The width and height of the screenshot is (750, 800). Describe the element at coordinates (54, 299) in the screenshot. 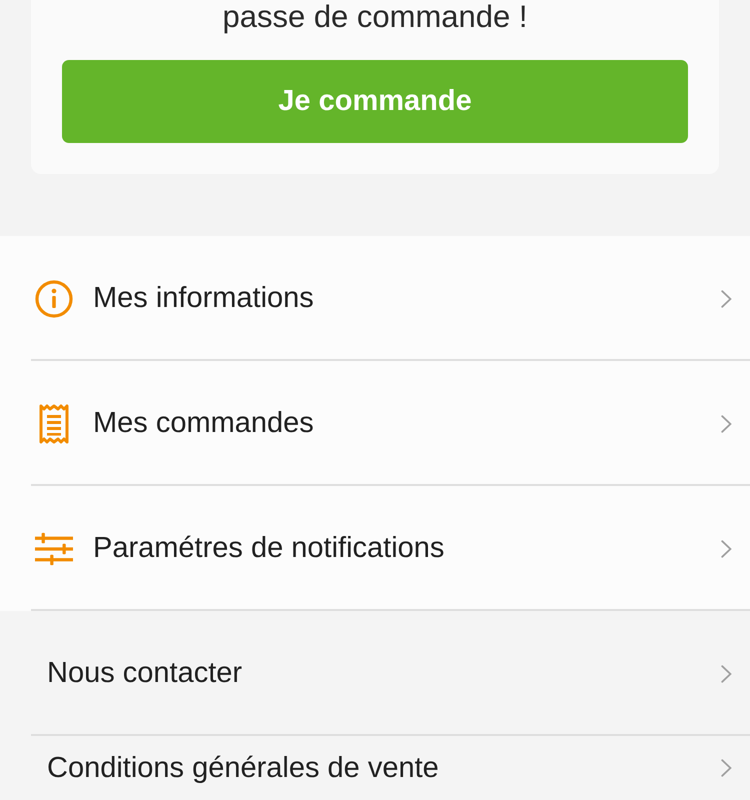

I see `info-icon` at that location.